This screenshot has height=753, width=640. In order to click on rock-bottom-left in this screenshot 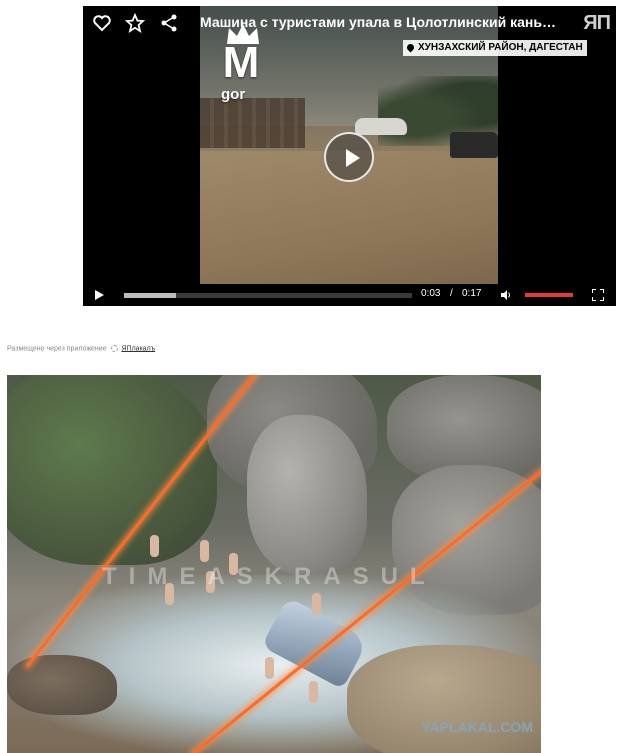, I will do `click(62, 685)`.